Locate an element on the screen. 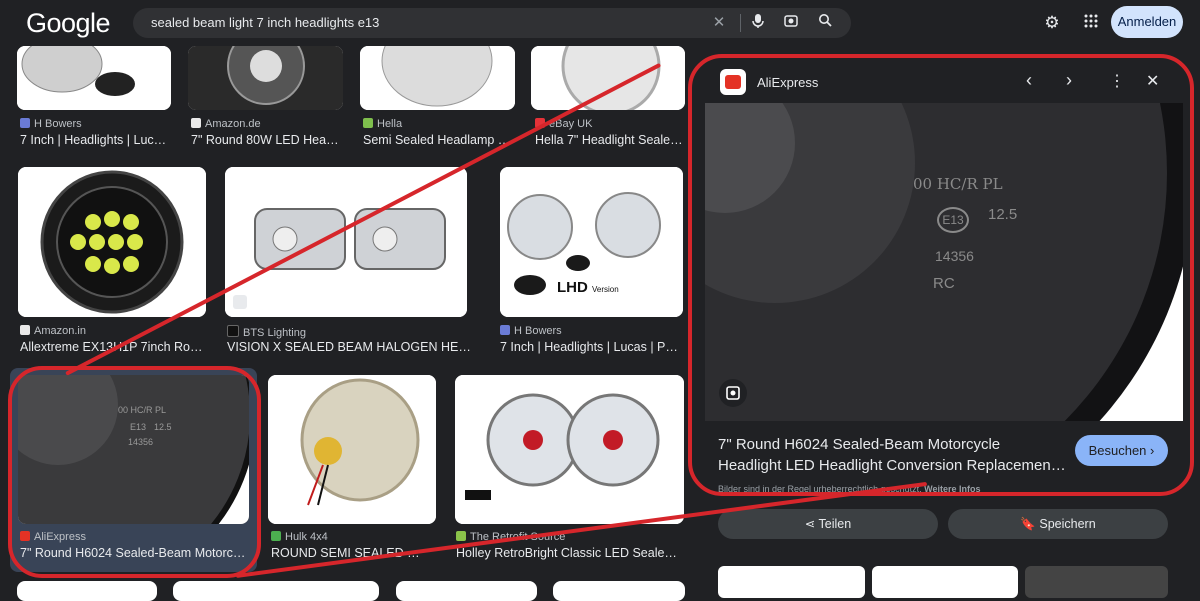  search-divider is located at coordinates (740, 23).